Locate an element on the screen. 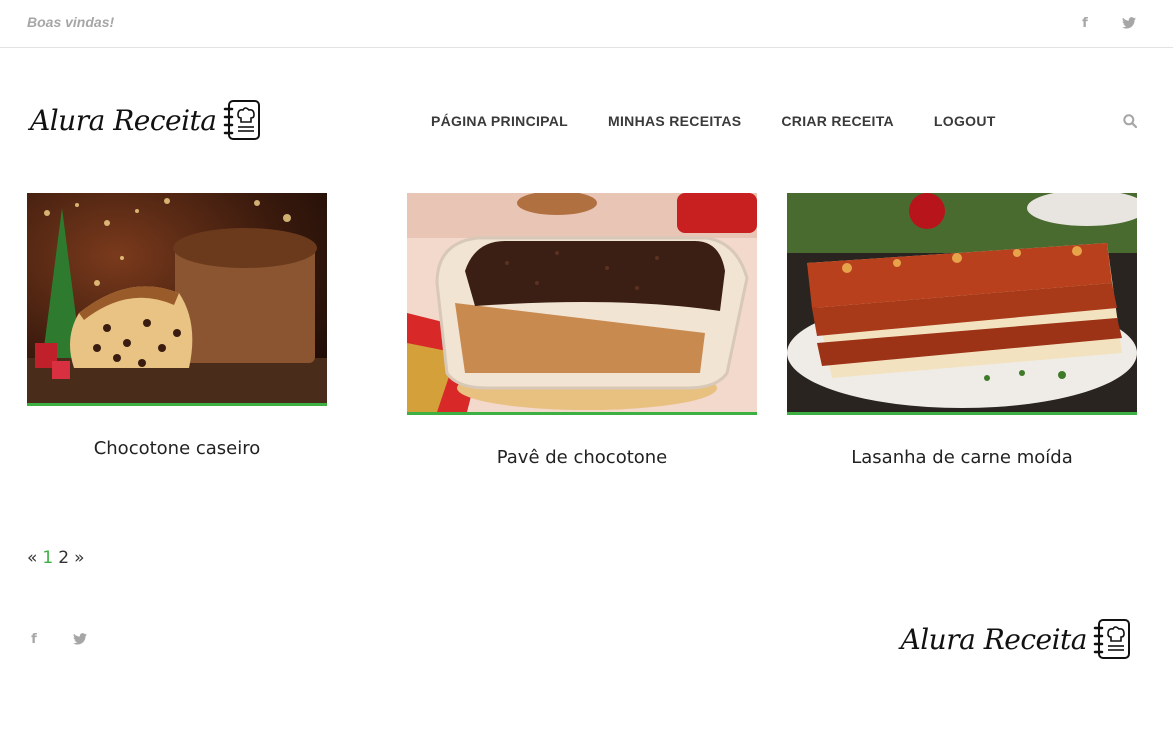  lasagna-photo is located at coordinates (962, 304).